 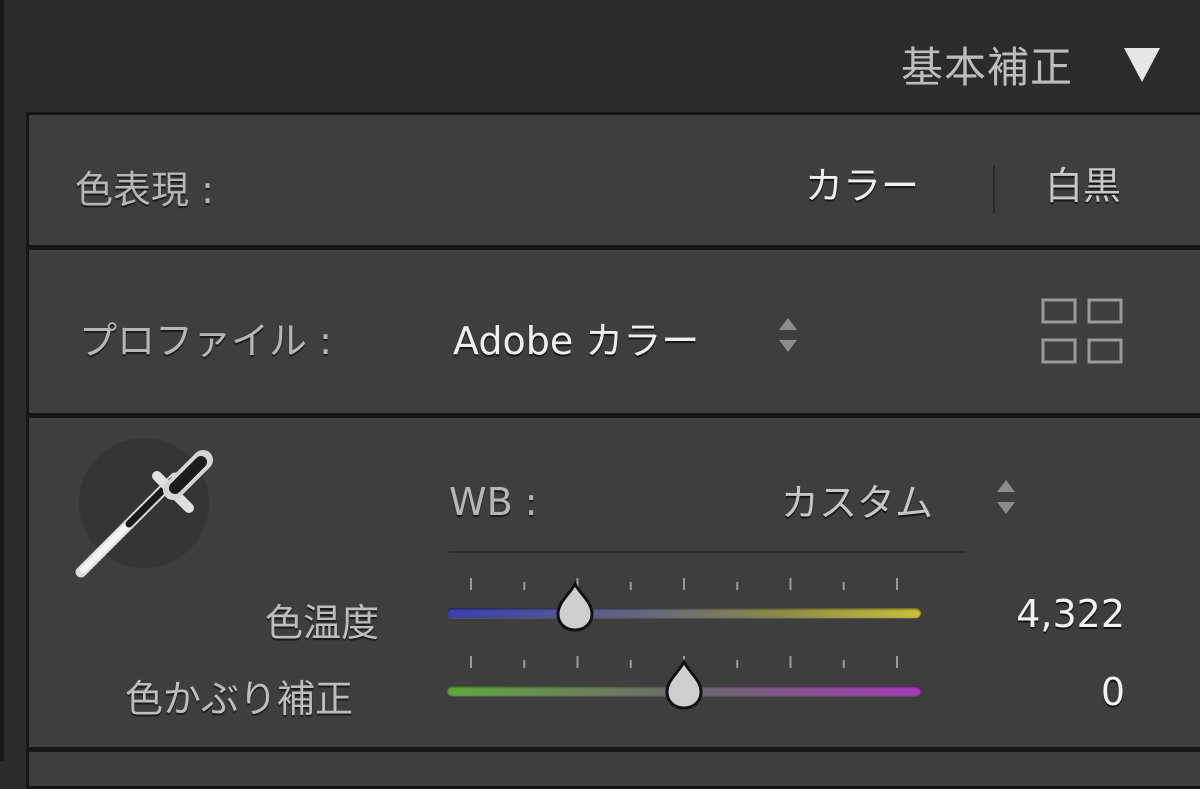 What do you see at coordinates (994, 189) in the screenshot?
I see `treatment-separator` at bounding box center [994, 189].